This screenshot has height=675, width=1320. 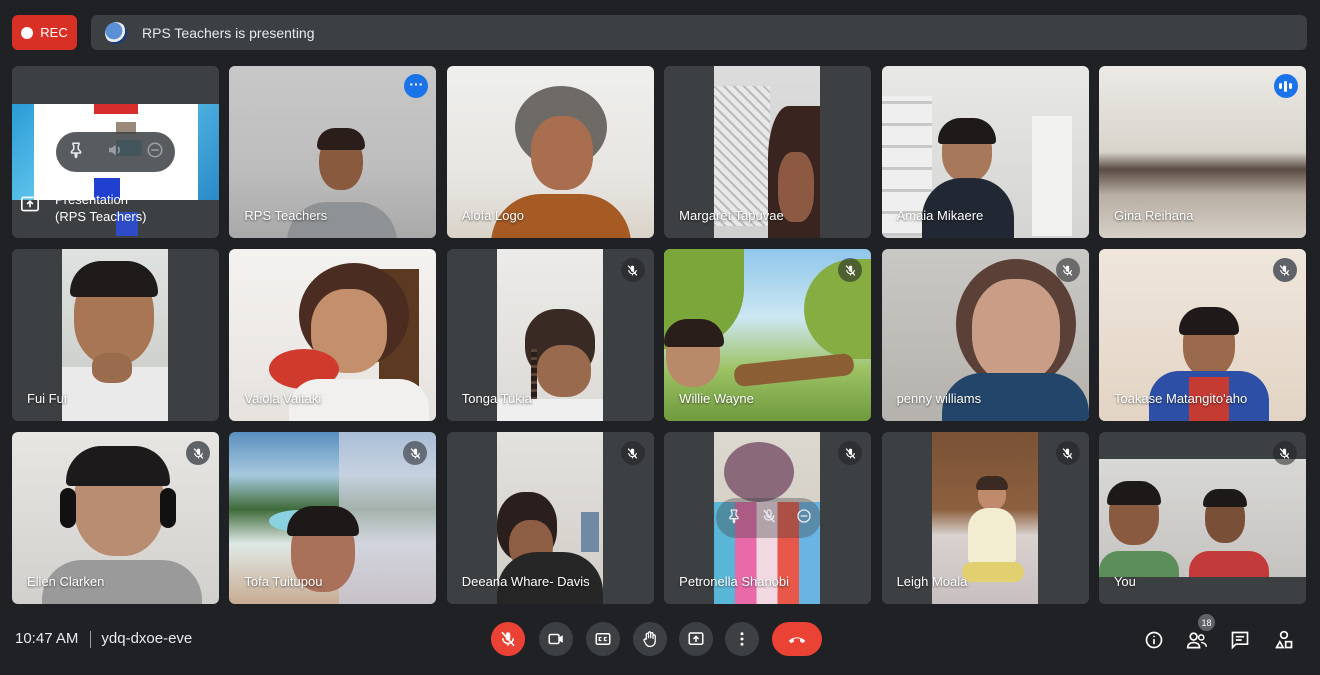 I want to click on meeting-code: ydq-dxoe-eve, so click(x=147, y=638).